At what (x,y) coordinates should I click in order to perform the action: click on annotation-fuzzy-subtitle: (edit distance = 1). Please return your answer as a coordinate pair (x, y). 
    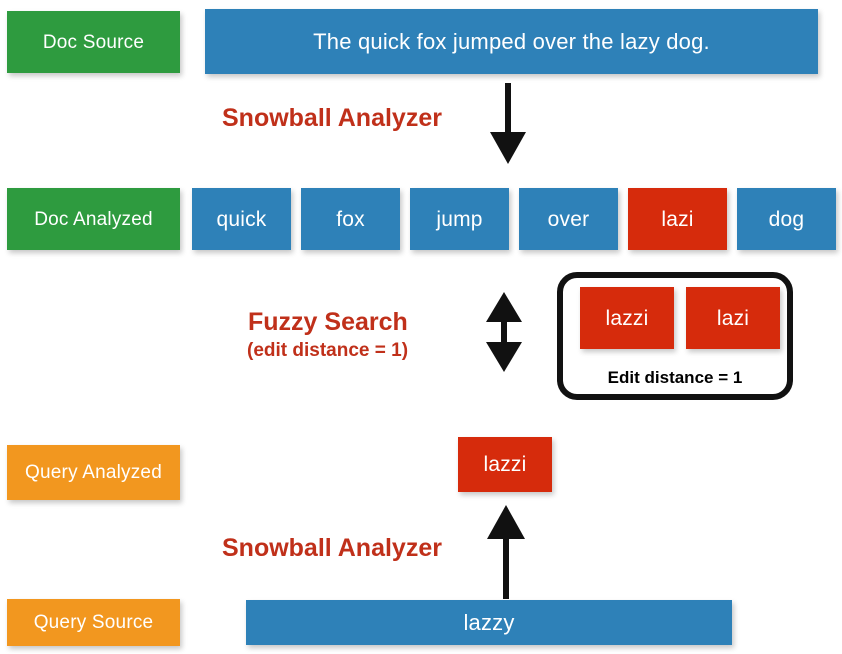
    Looking at the image, I should click on (327, 350).